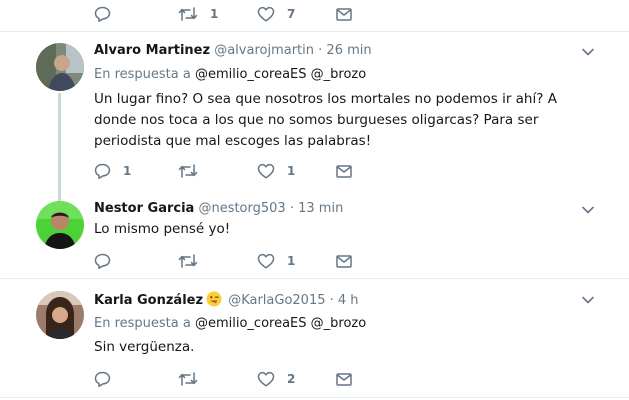  Describe the element at coordinates (348, 300) in the screenshot. I see `tweet-timestamp: 4 h` at that location.